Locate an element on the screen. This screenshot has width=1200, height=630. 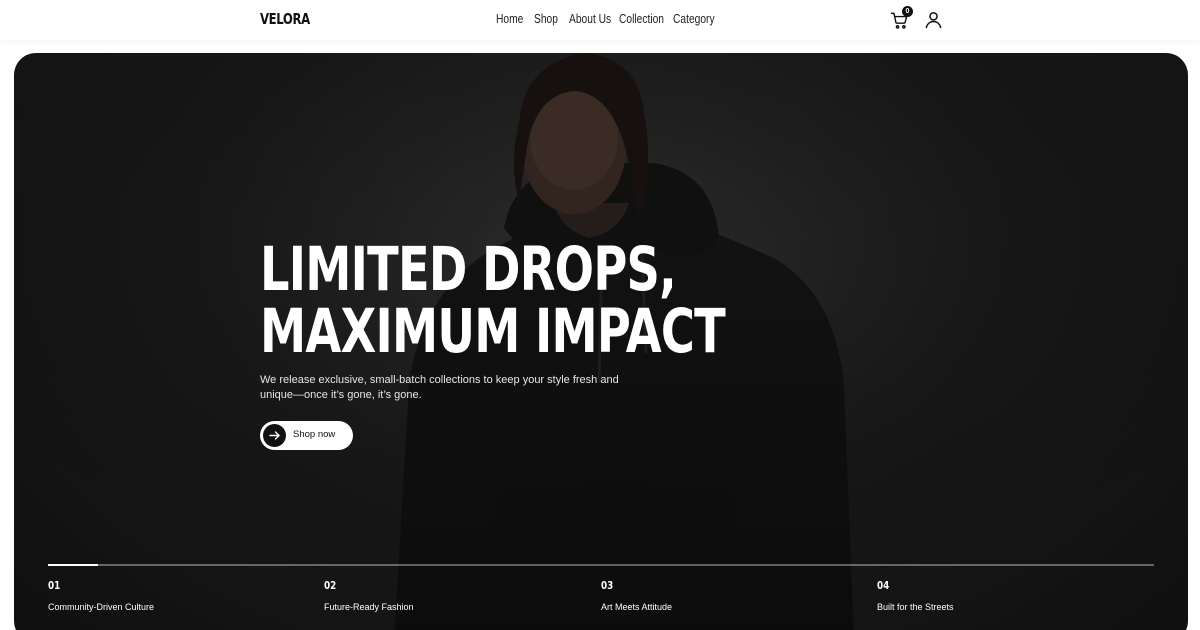
feature-label: Art Meets Attitude is located at coordinates (637, 607).